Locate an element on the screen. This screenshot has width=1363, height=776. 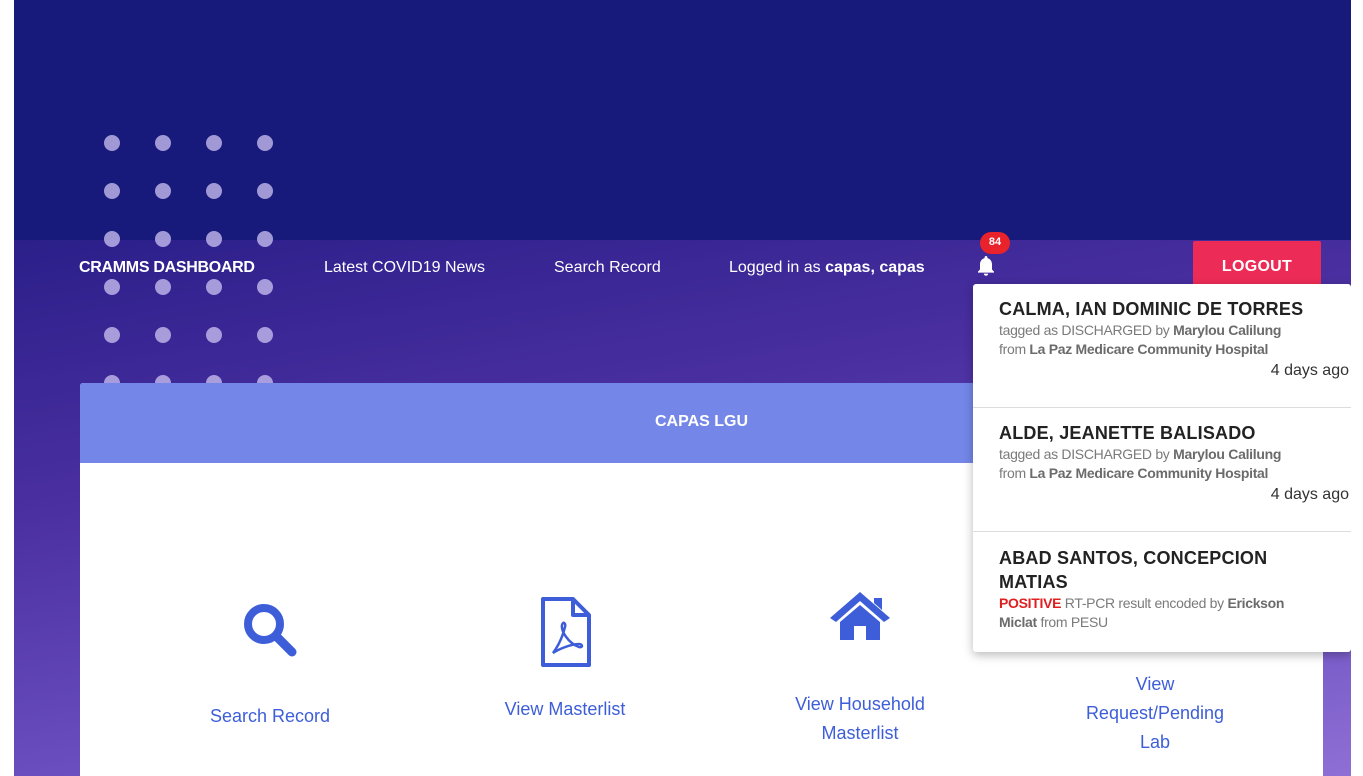
tile-view-request-pending-lab: View Request/Pending Lab is located at coordinates (1155, 713).